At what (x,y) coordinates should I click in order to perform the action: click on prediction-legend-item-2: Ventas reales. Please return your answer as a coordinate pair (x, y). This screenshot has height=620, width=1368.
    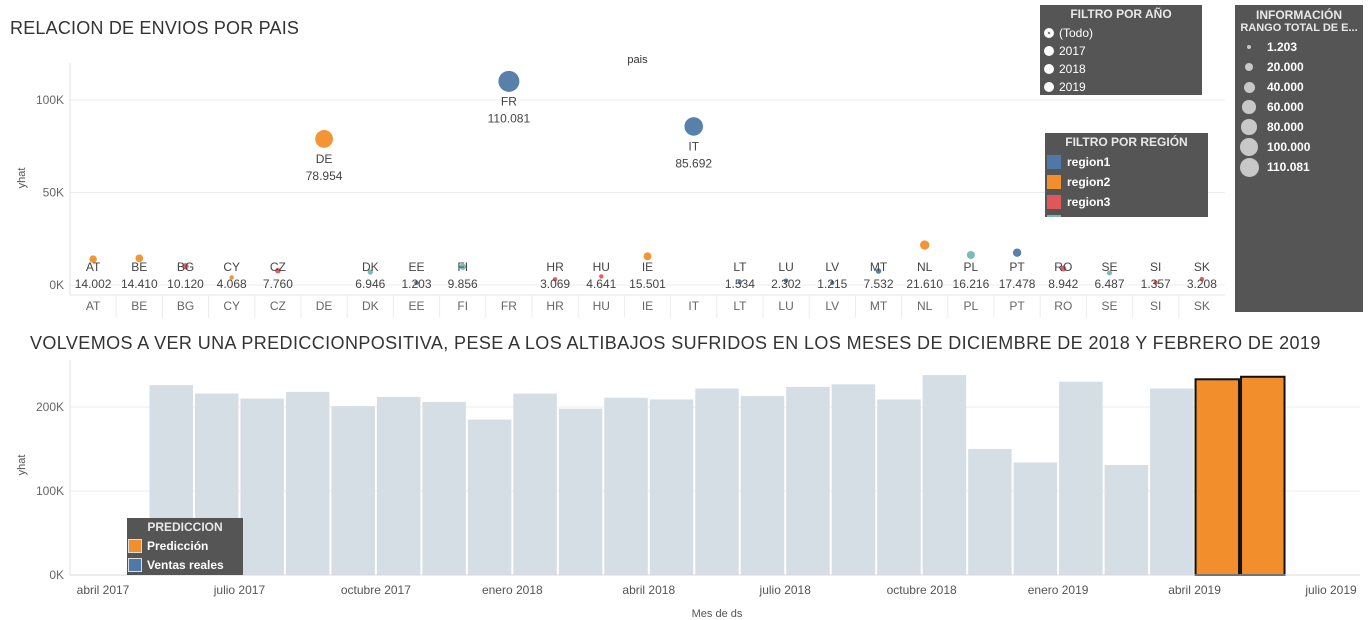
    Looking at the image, I should click on (185, 564).